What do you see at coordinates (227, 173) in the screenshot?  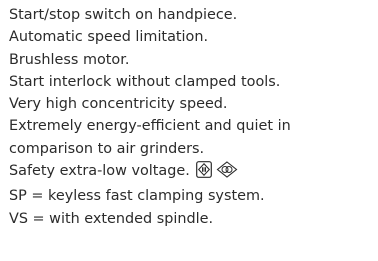 I see `safety-transformer-icon` at bounding box center [227, 173].